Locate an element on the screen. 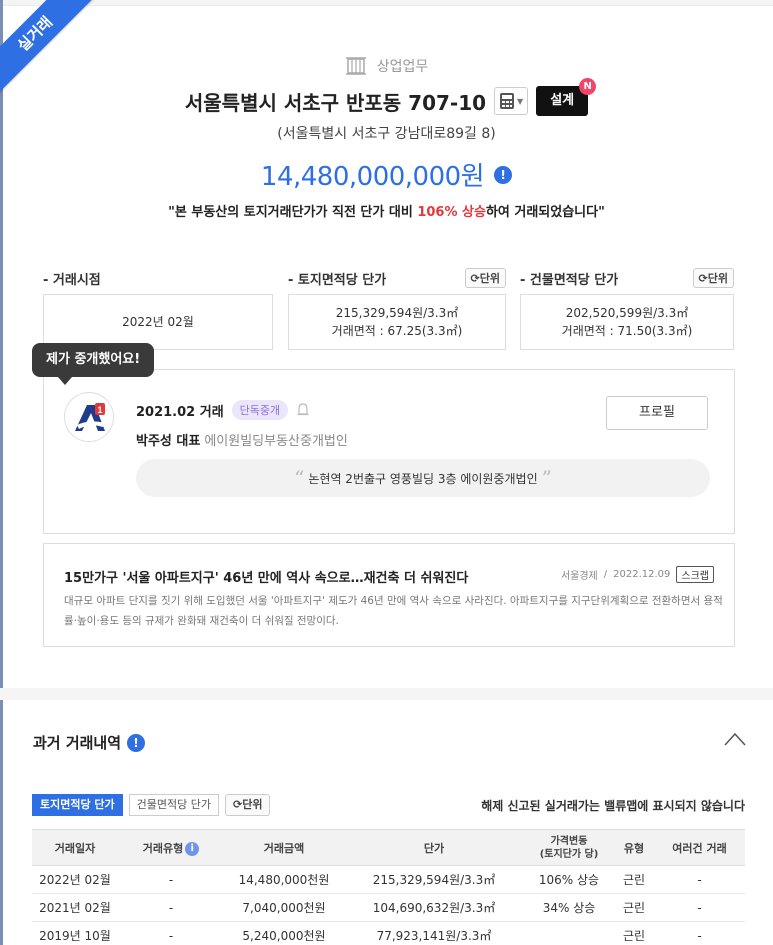  rise-suffix: 하여 거래되었습니다" is located at coordinates (545, 212).